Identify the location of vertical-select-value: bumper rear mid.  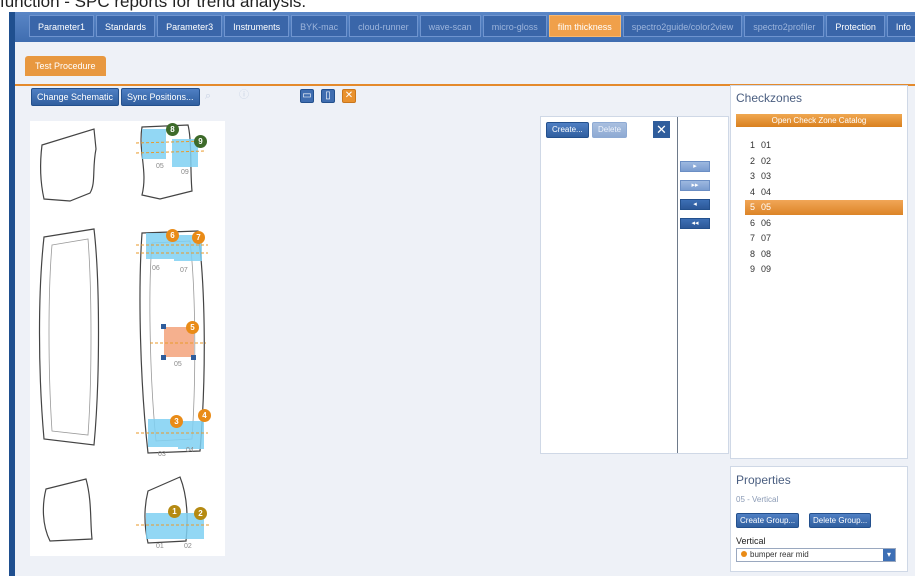
(779, 554).